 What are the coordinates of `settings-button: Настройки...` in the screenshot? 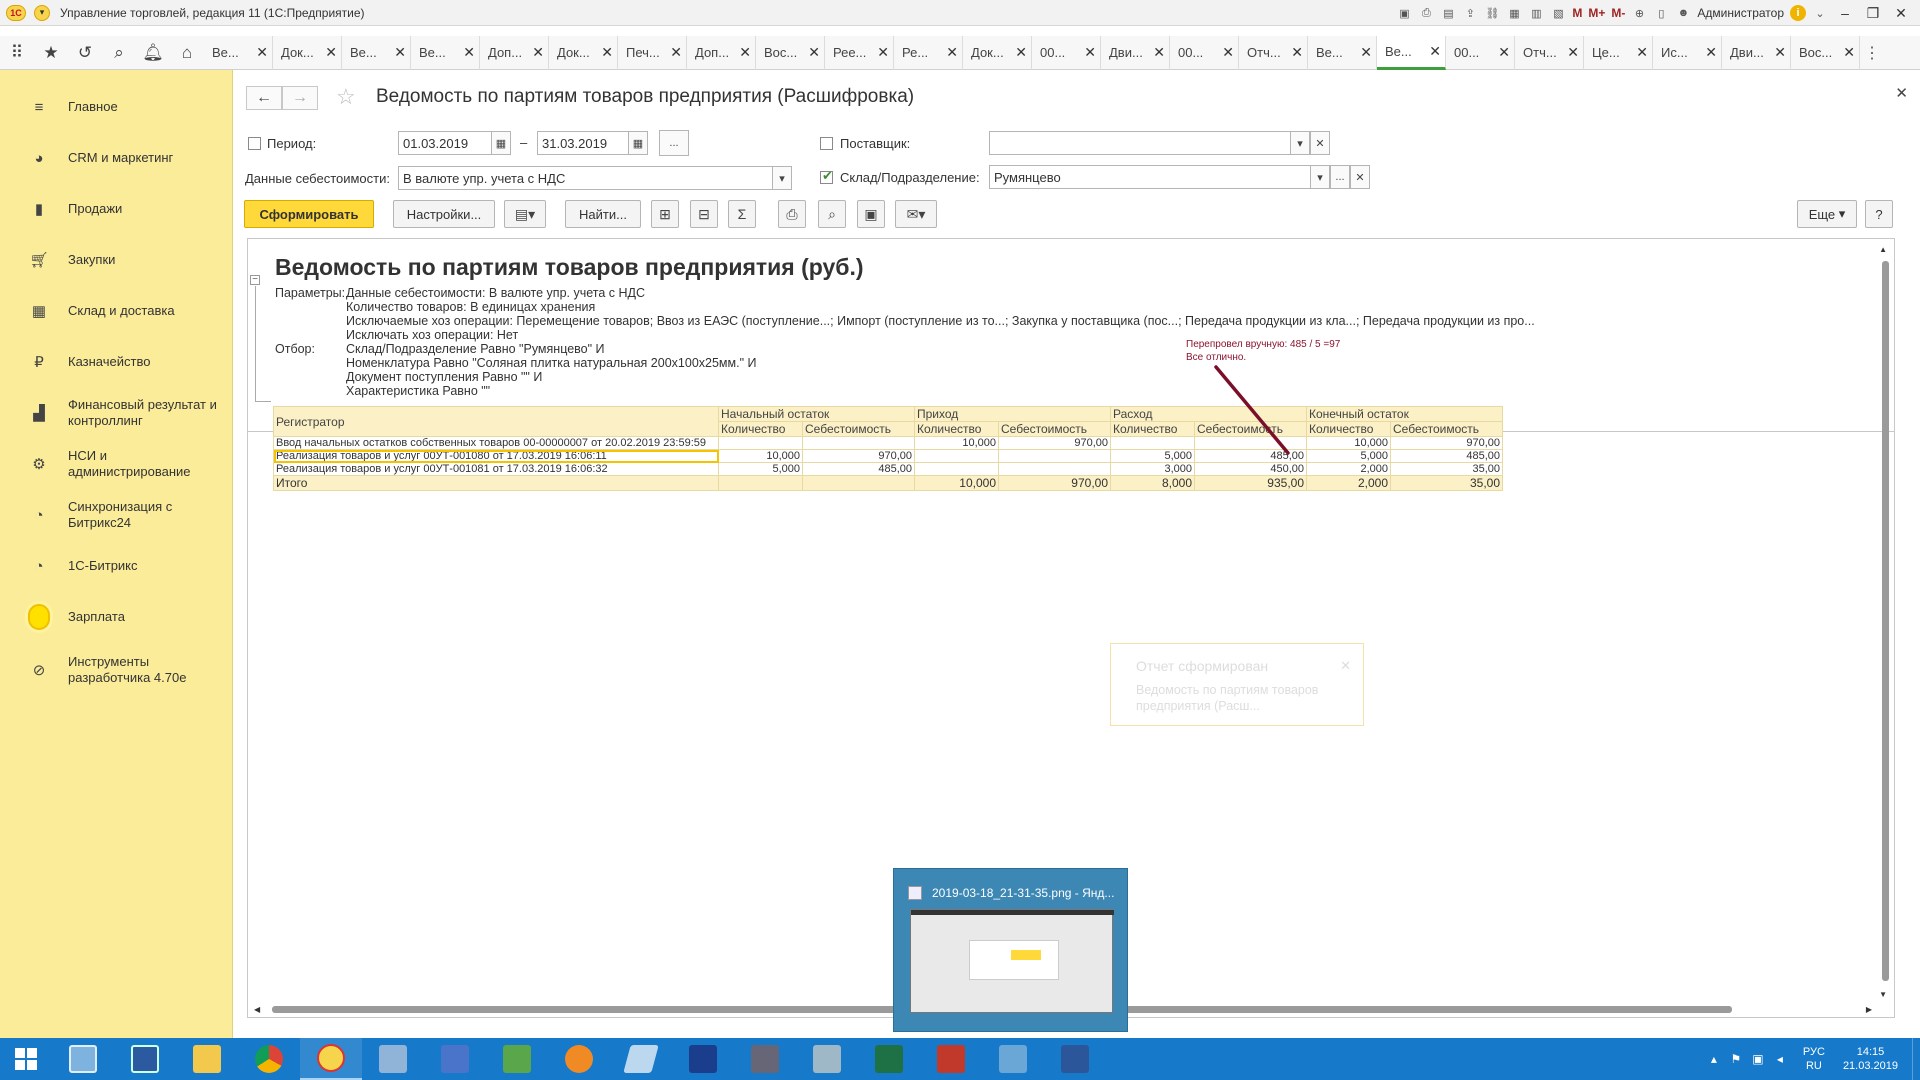 It's located at (444, 214).